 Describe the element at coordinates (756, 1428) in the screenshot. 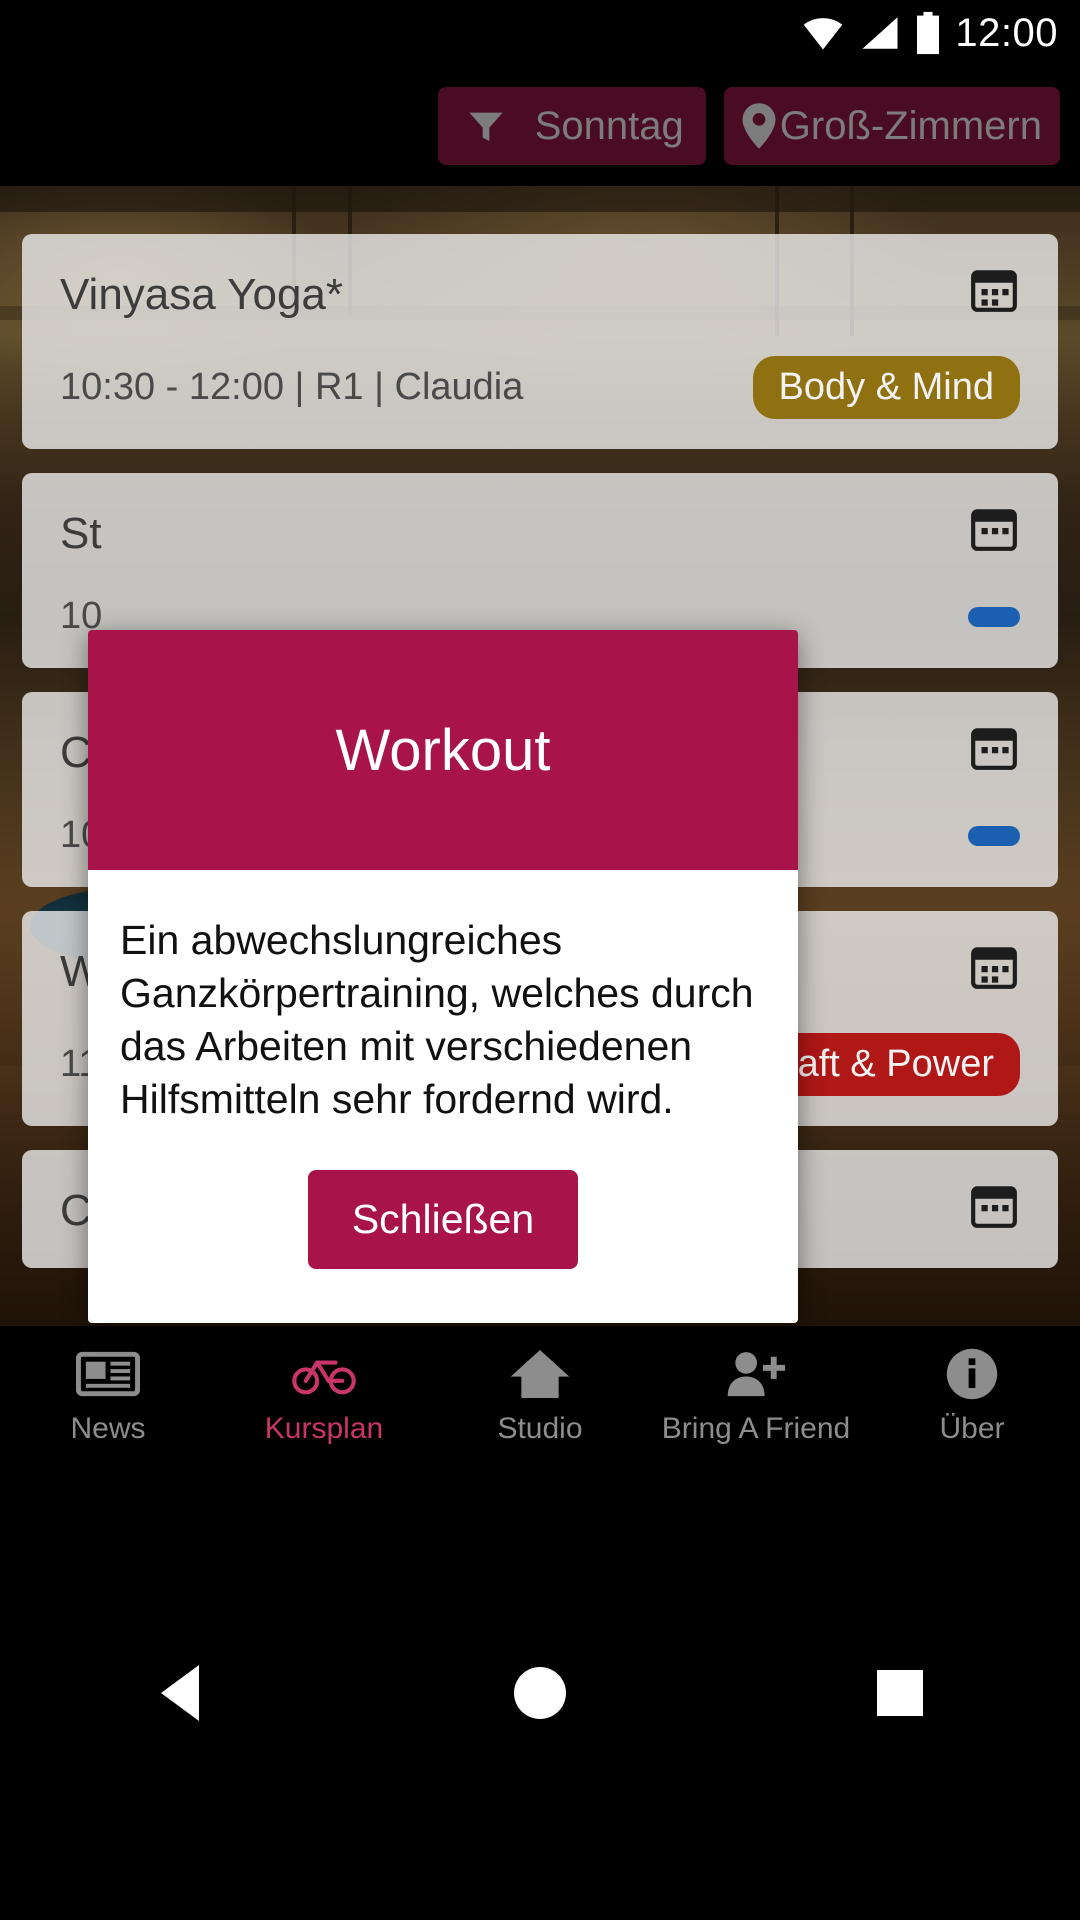

I see `nav-label-bring-a-friend: Bring A Friend` at that location.